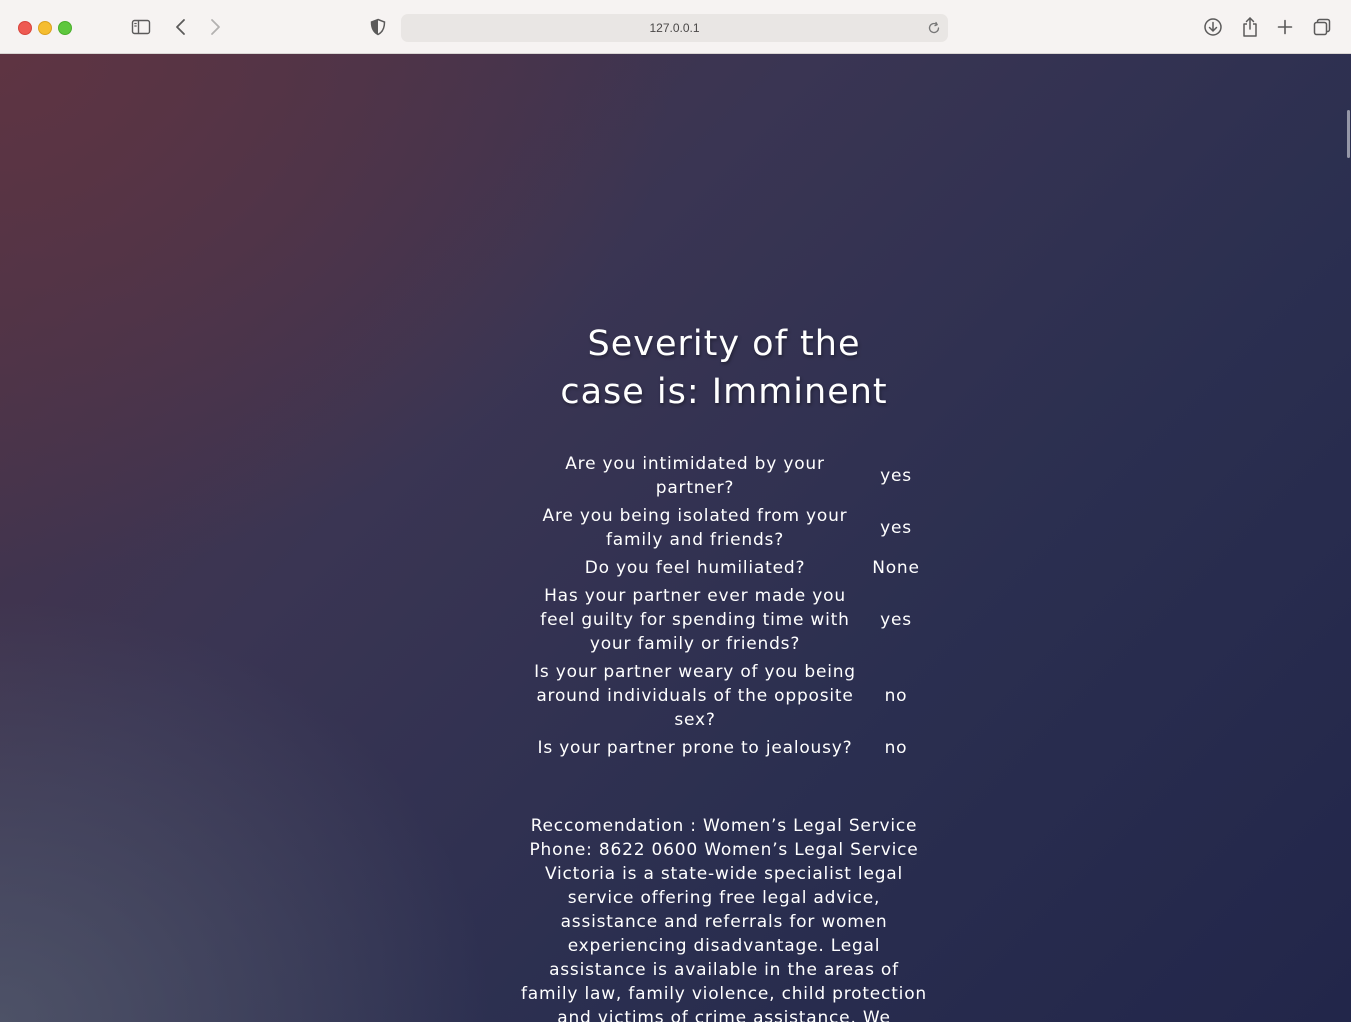 This screenshot has height=1022, width=1351. Describe the element at coordinates (378, 27) in the screenshot. I see `shield-icon` at that location.